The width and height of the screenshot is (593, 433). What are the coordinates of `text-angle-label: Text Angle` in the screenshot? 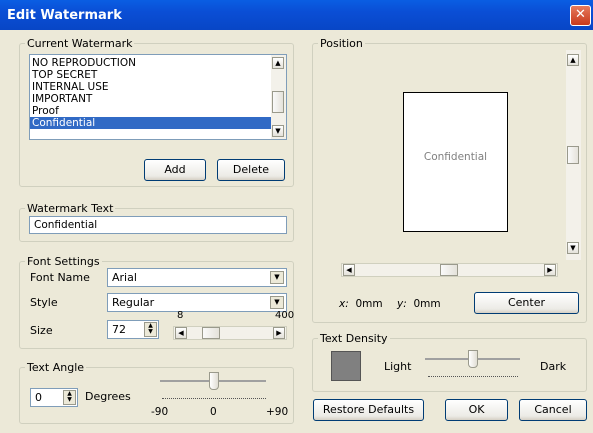 It's located at (56, 367).